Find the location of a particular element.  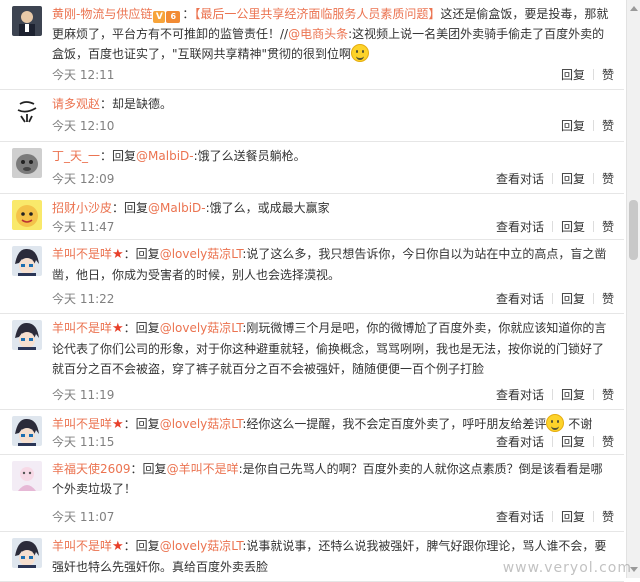

timestamp: 今天 12:11 is located at coordinates (83, 75).